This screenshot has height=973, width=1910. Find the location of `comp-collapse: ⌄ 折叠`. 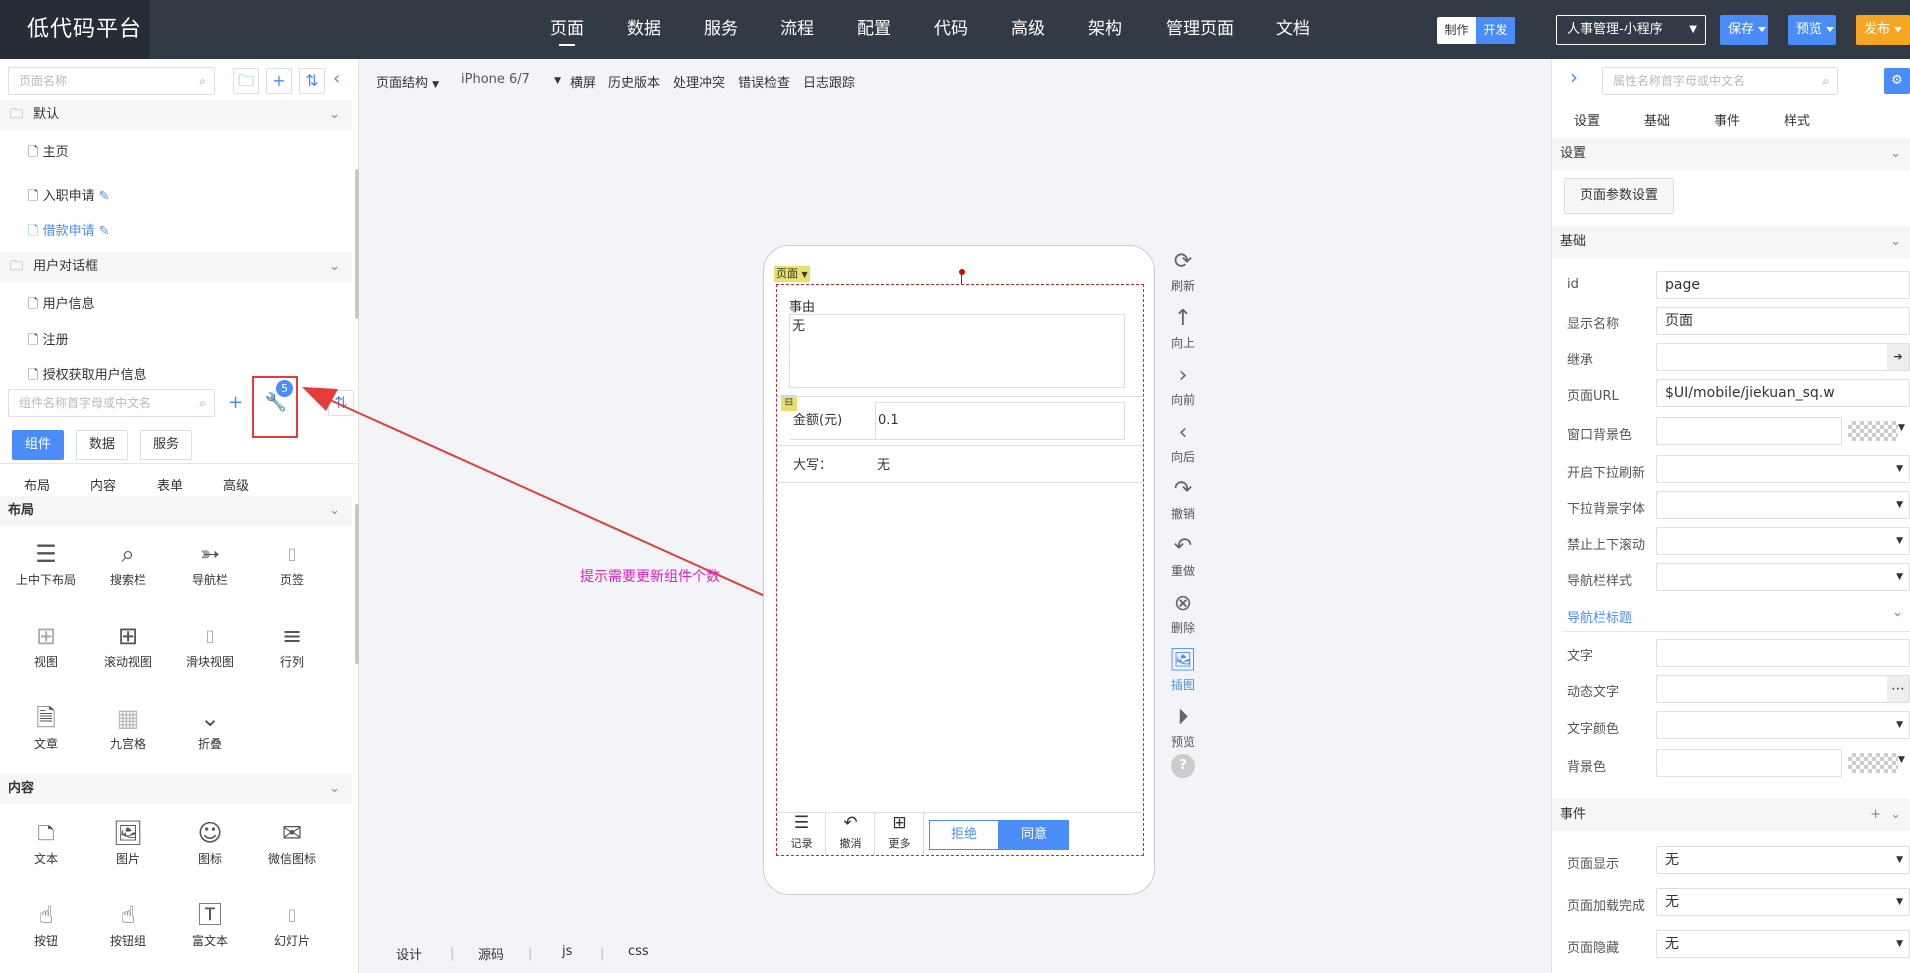

comp-collapse: ⌄ 折叠 is located at coordinates (210, 726).